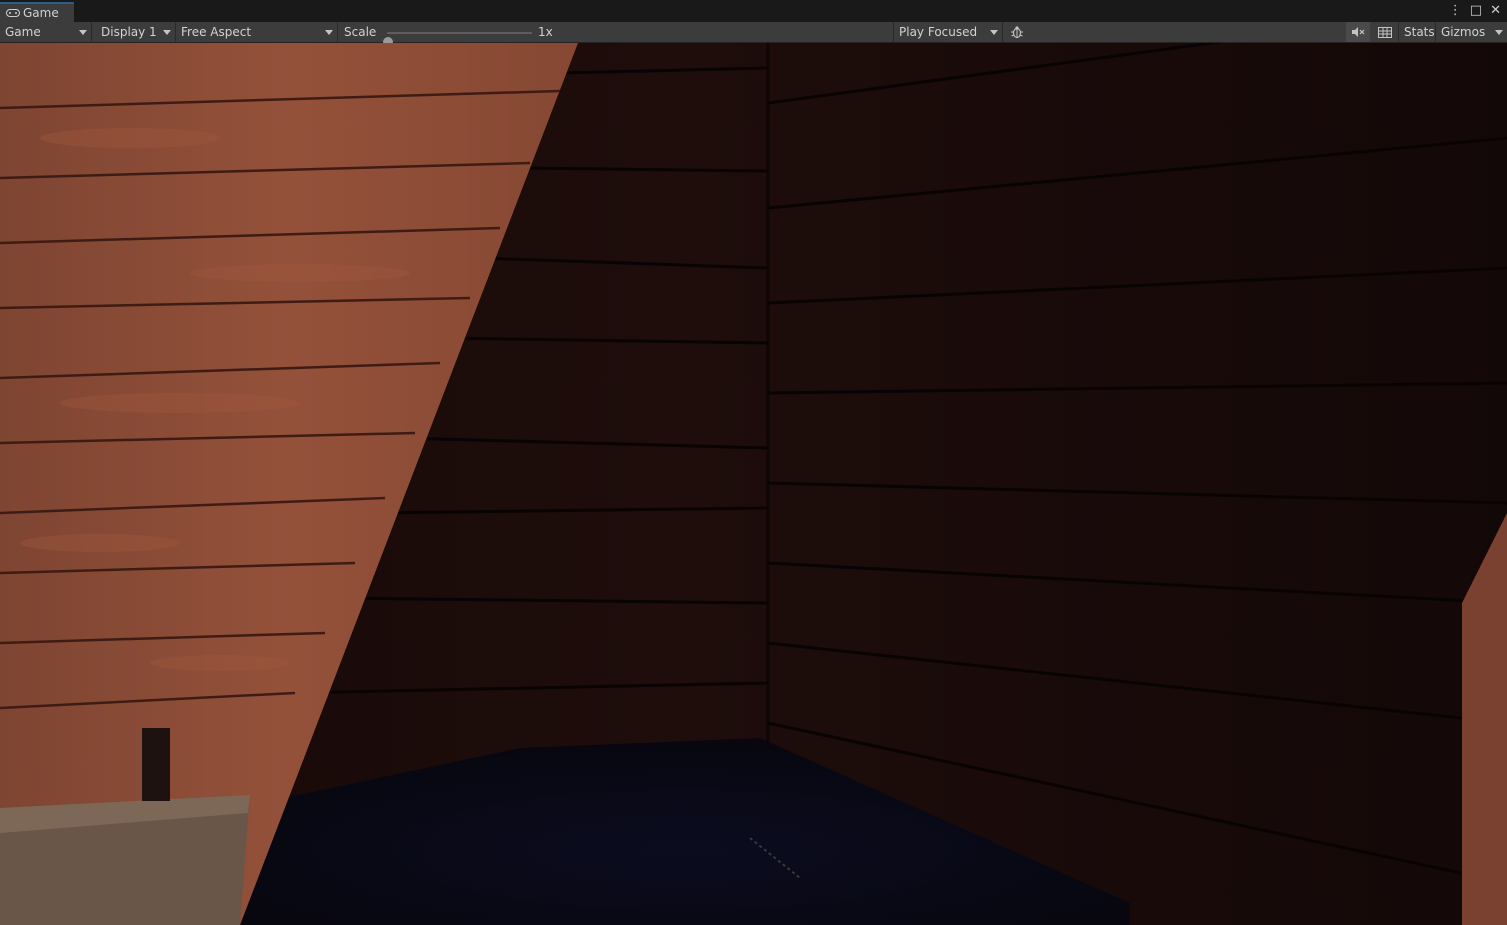 The image size is (1507, 925). I want to click on gizmos-dropdown: Gizmos, so click(1471, 32).